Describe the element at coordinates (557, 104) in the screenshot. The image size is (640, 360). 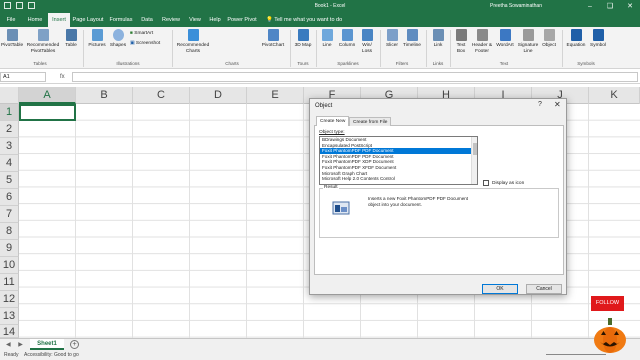
I see `close-icon: ✕` at that location.